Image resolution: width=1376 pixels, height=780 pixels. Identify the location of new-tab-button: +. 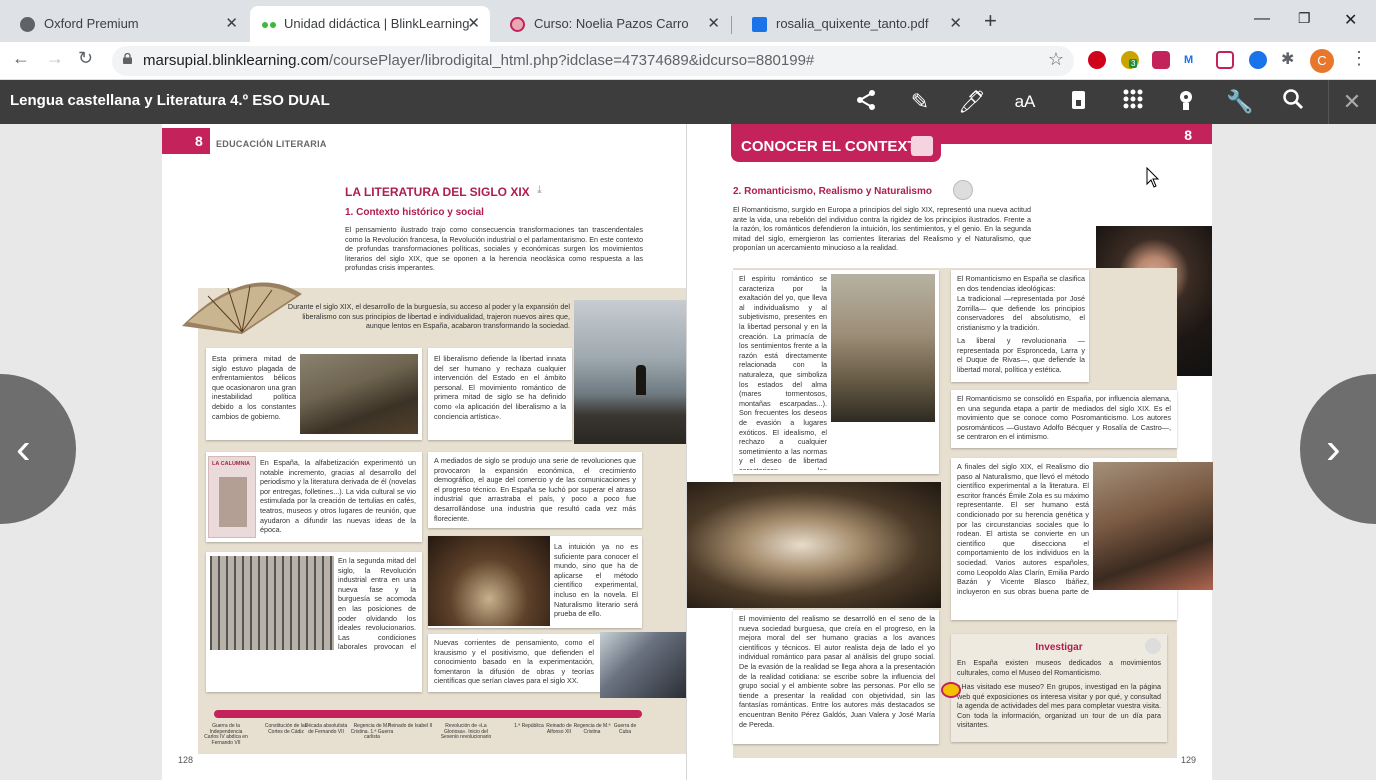
(990, 21).